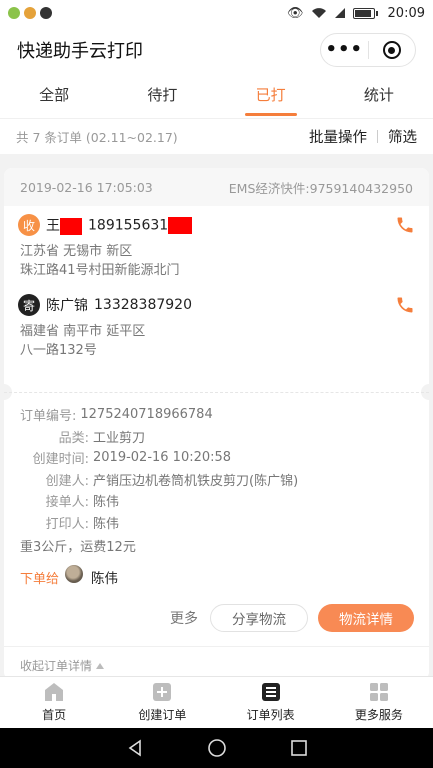 The width and height of the screenshot is (433, 768). Describe the element at coordinates (73, 438) in the screenshot. I see `detail-label: 品类:` at that location.